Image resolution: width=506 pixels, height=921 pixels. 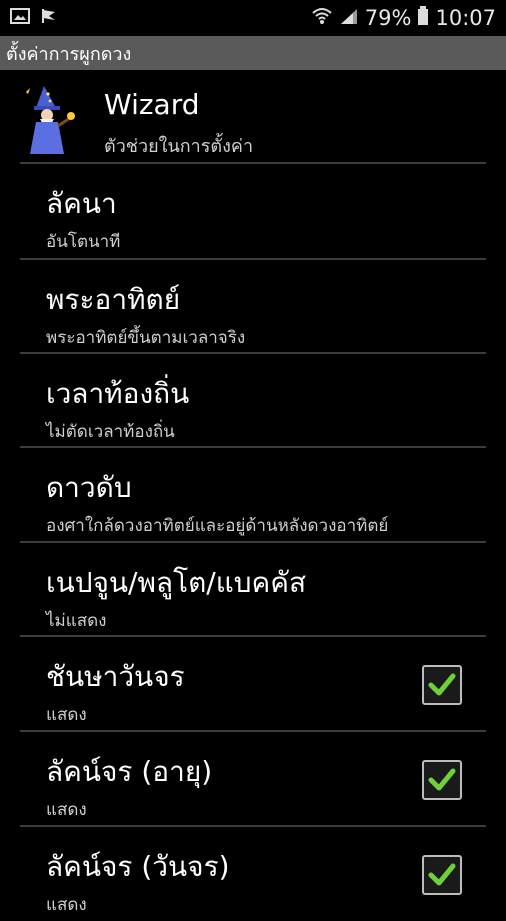 What do you see at coordinates (253, 53) in the screenshot?
I see `title-bar: ตั้งค่าการผูกดวง` at bounding box center [253, 53].